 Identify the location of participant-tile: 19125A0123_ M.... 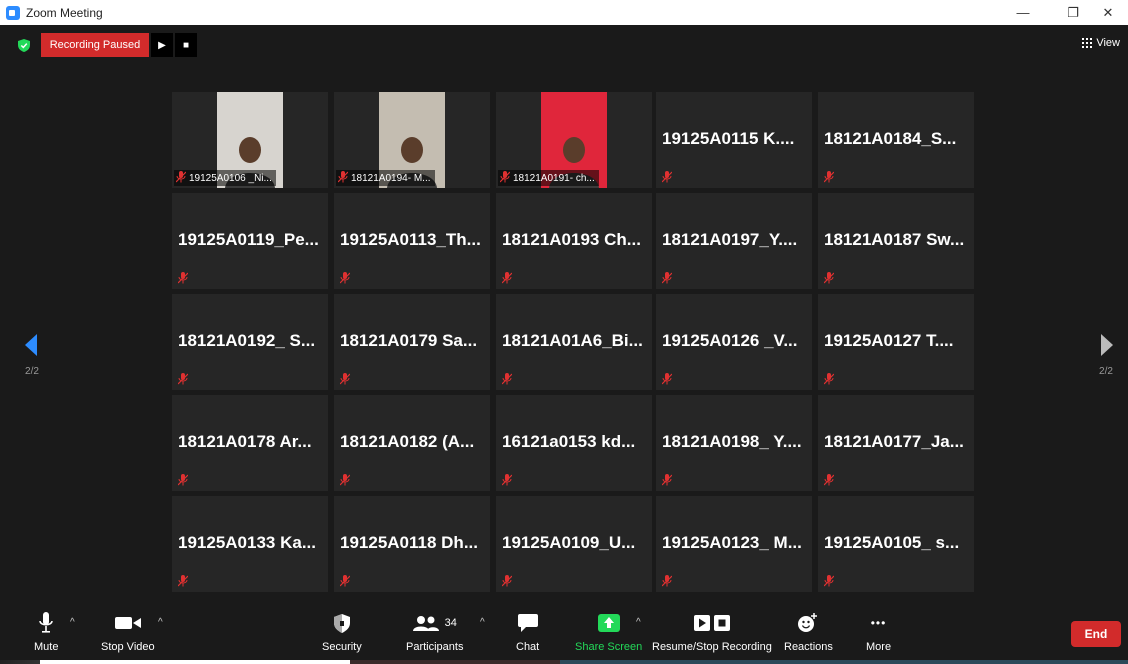
(734, 544).